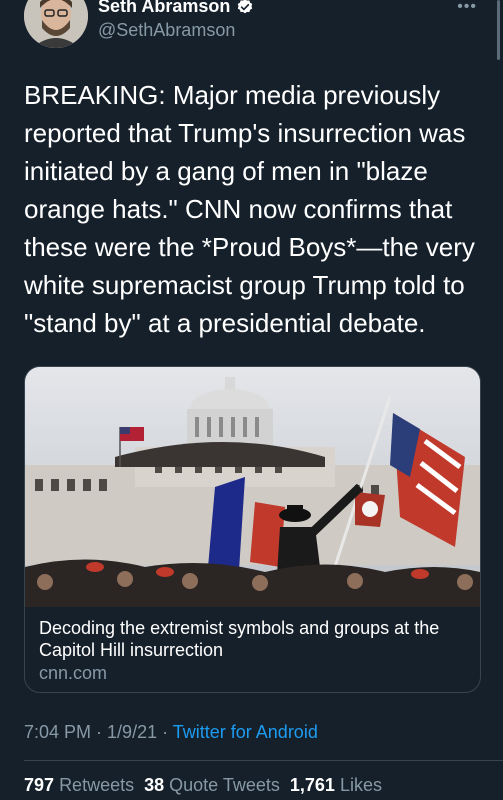  What do you see at coordinates (73, 673) in the screenshot?
I see `card-domain: cnn.com` at bounding box center [73, 673].